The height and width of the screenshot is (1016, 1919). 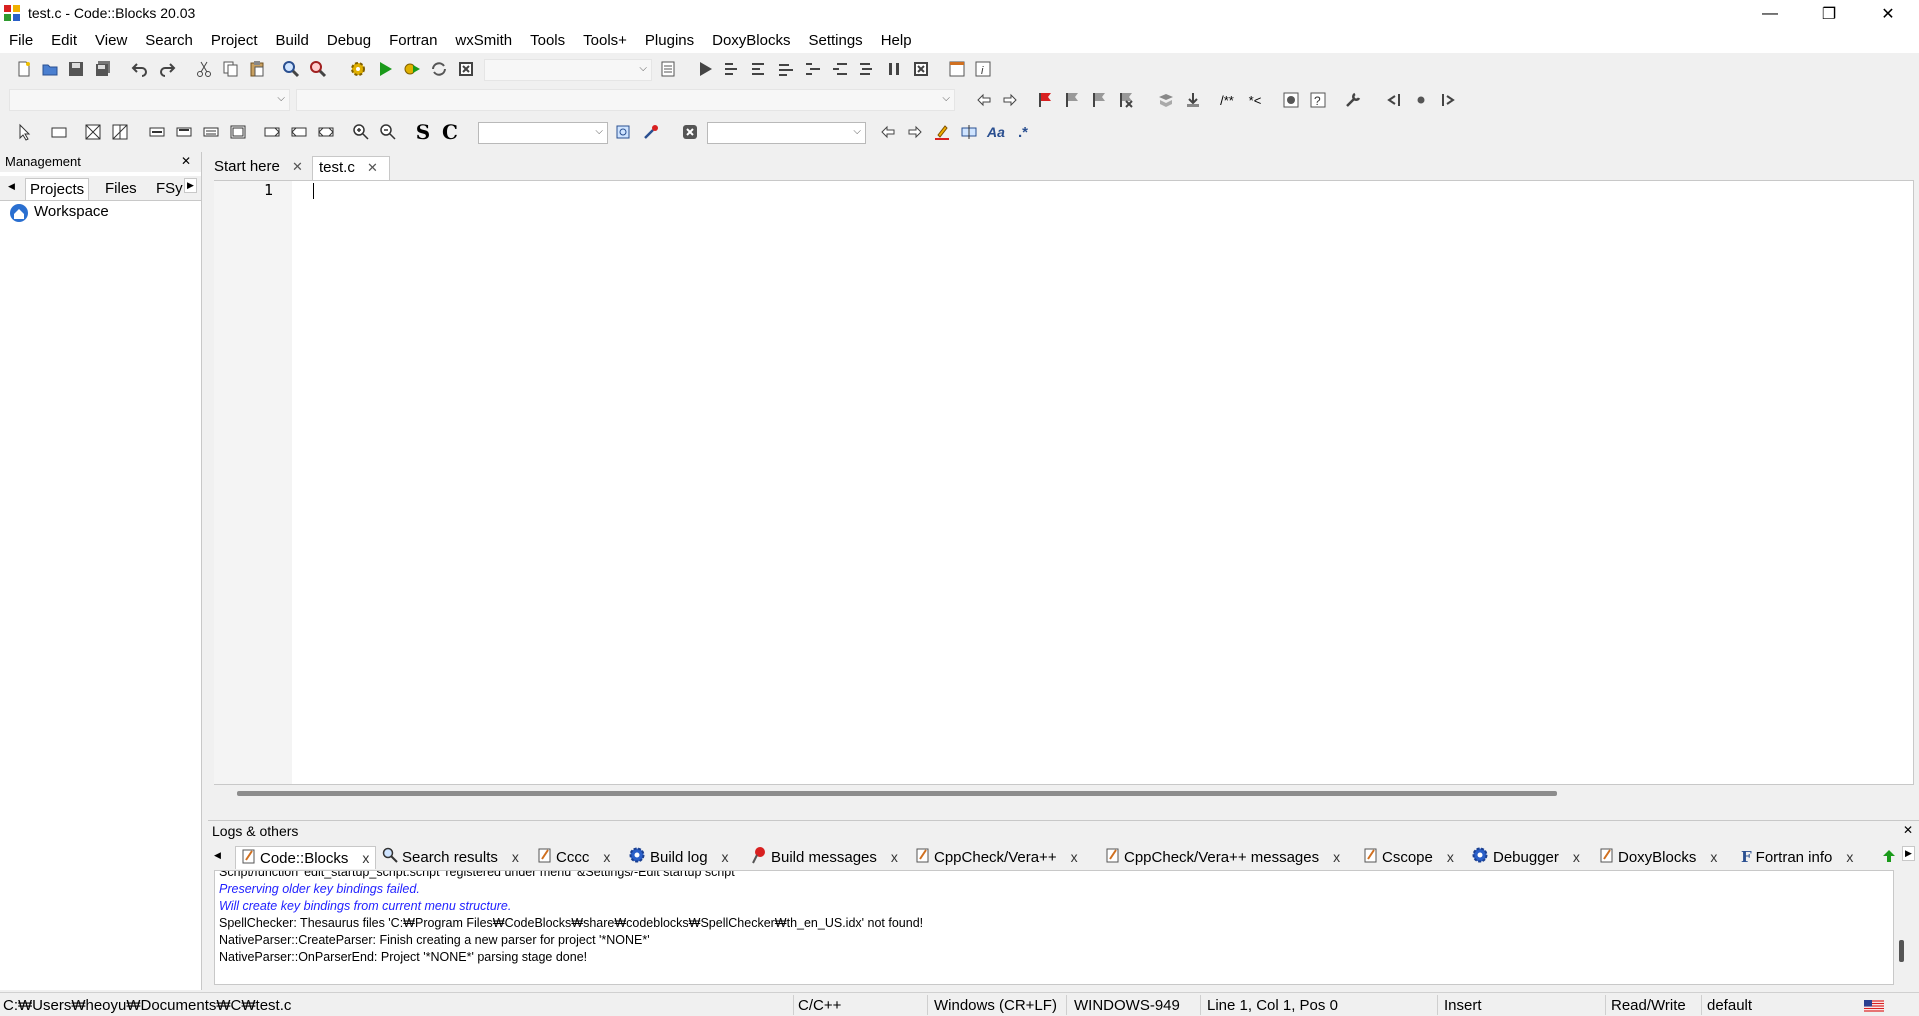 What do you see at coordinates (157, 132) in the screenshot?
I see `align-top-icon` at bounding box center [157, 132].